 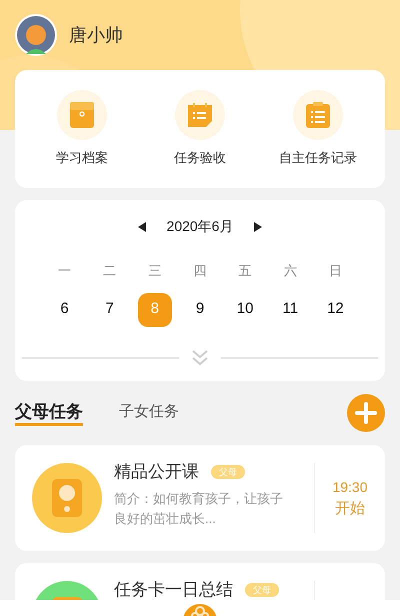 I want to click on weekday-label: 二, so click(x=109, y=271).